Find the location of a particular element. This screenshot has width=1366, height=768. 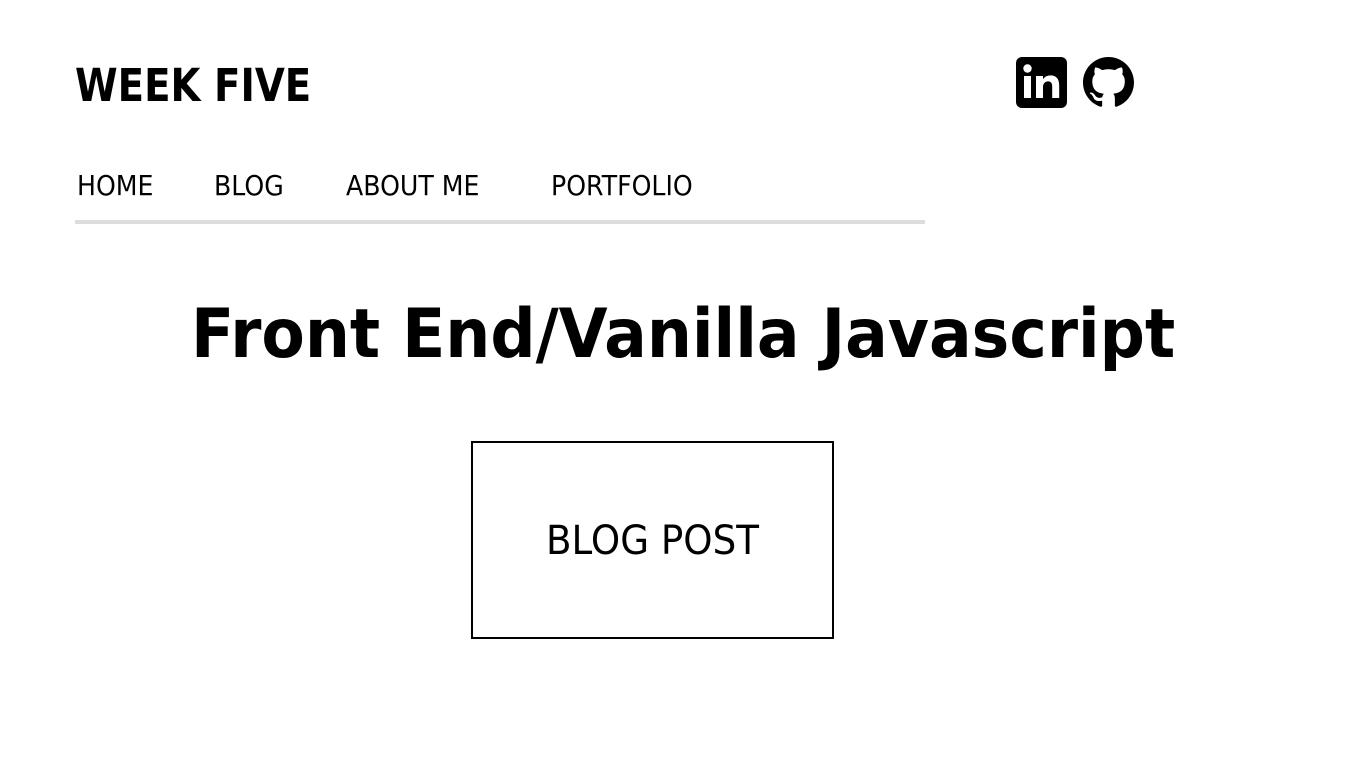

nav-item-about-me: ABOUT ME is located at coordinates (412, 186).